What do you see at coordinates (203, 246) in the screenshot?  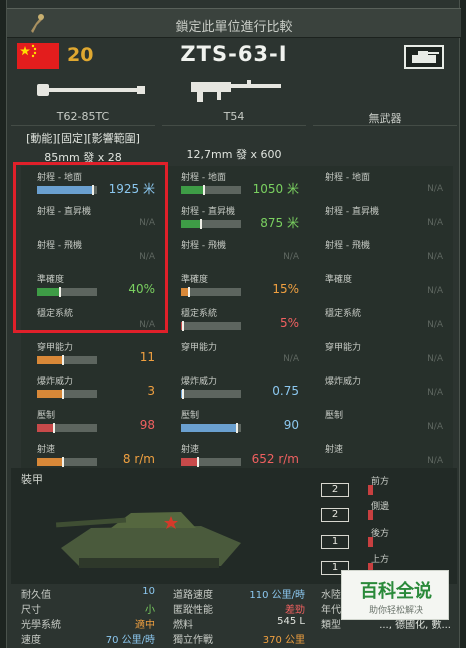 I see `stat-label: 射程 - 飛機` at bounding box center [203, 246].